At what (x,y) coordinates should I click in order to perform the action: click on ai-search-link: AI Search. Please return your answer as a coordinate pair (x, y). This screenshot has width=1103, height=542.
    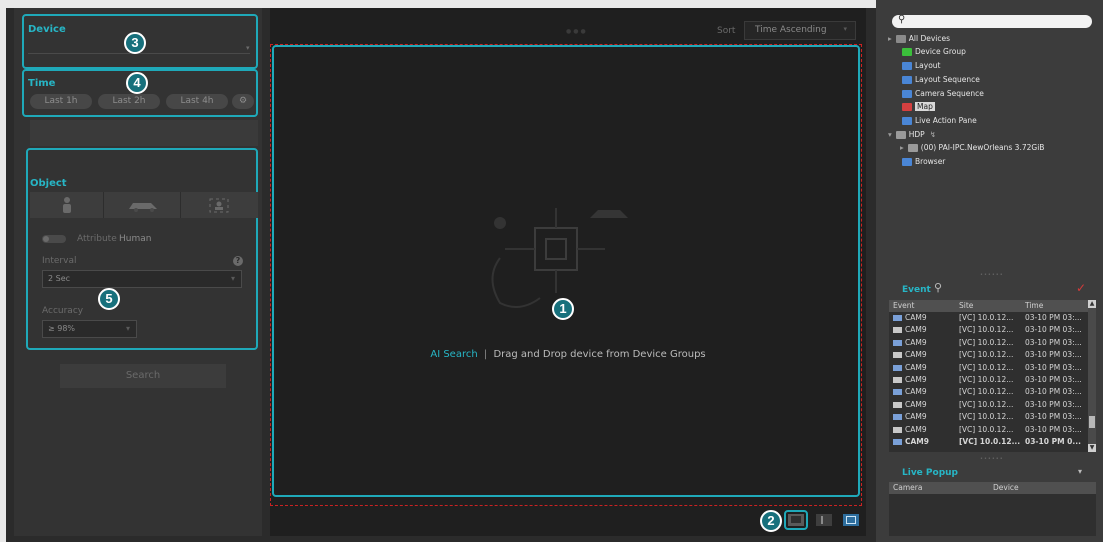
    Looking at the image, I should click on (453, 354).